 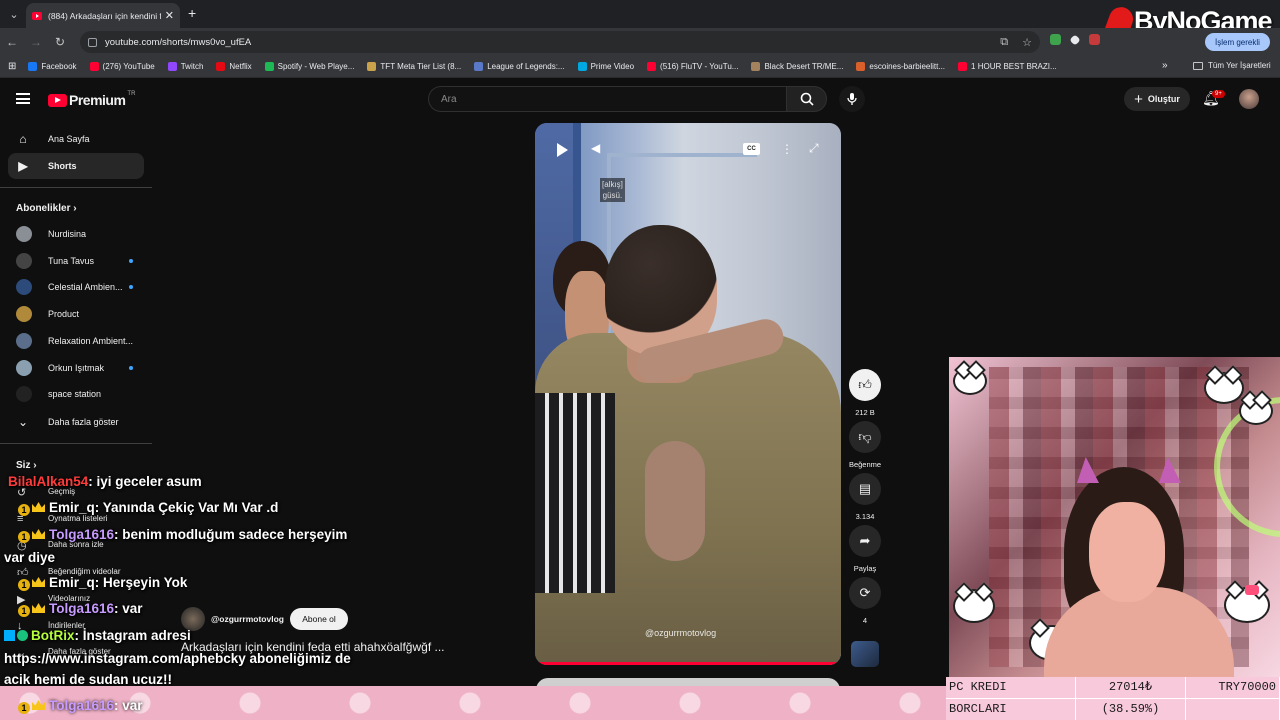 What do you see at coordinates (1004, 42) in the screenshot?
I see `install-app-icon: ⧉` at bounding box center [1004, 42].